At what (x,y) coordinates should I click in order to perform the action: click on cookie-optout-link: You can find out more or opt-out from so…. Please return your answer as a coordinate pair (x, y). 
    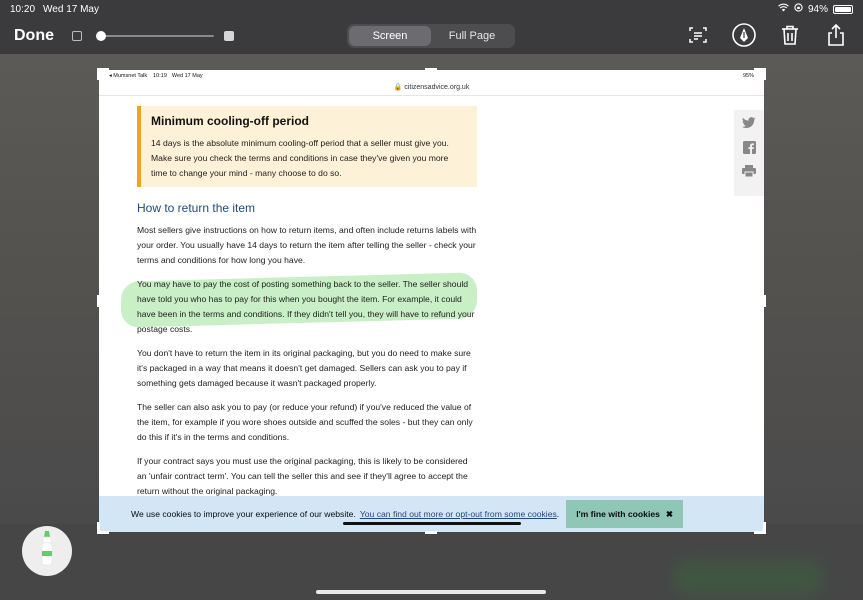
    Looking at the image, I should click on (458, 514).